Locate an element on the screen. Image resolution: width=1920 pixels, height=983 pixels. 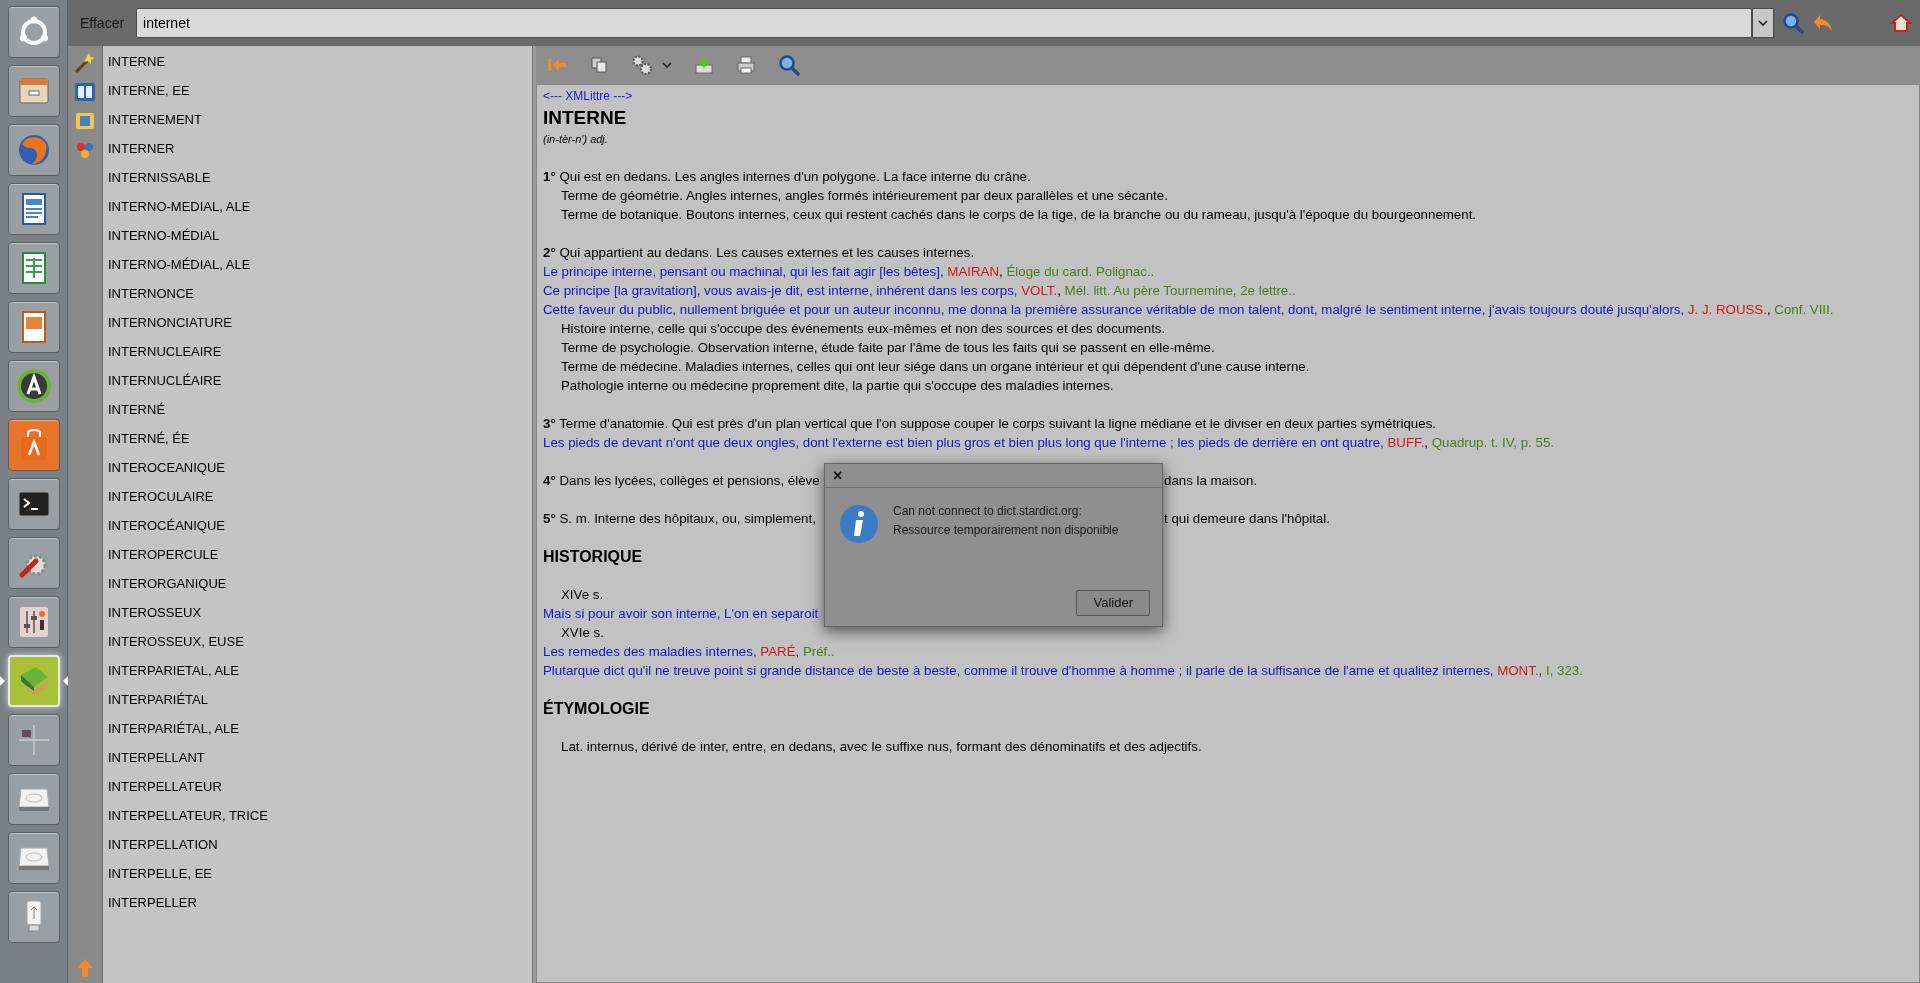
save-icon is located at coordinates (704, 65).